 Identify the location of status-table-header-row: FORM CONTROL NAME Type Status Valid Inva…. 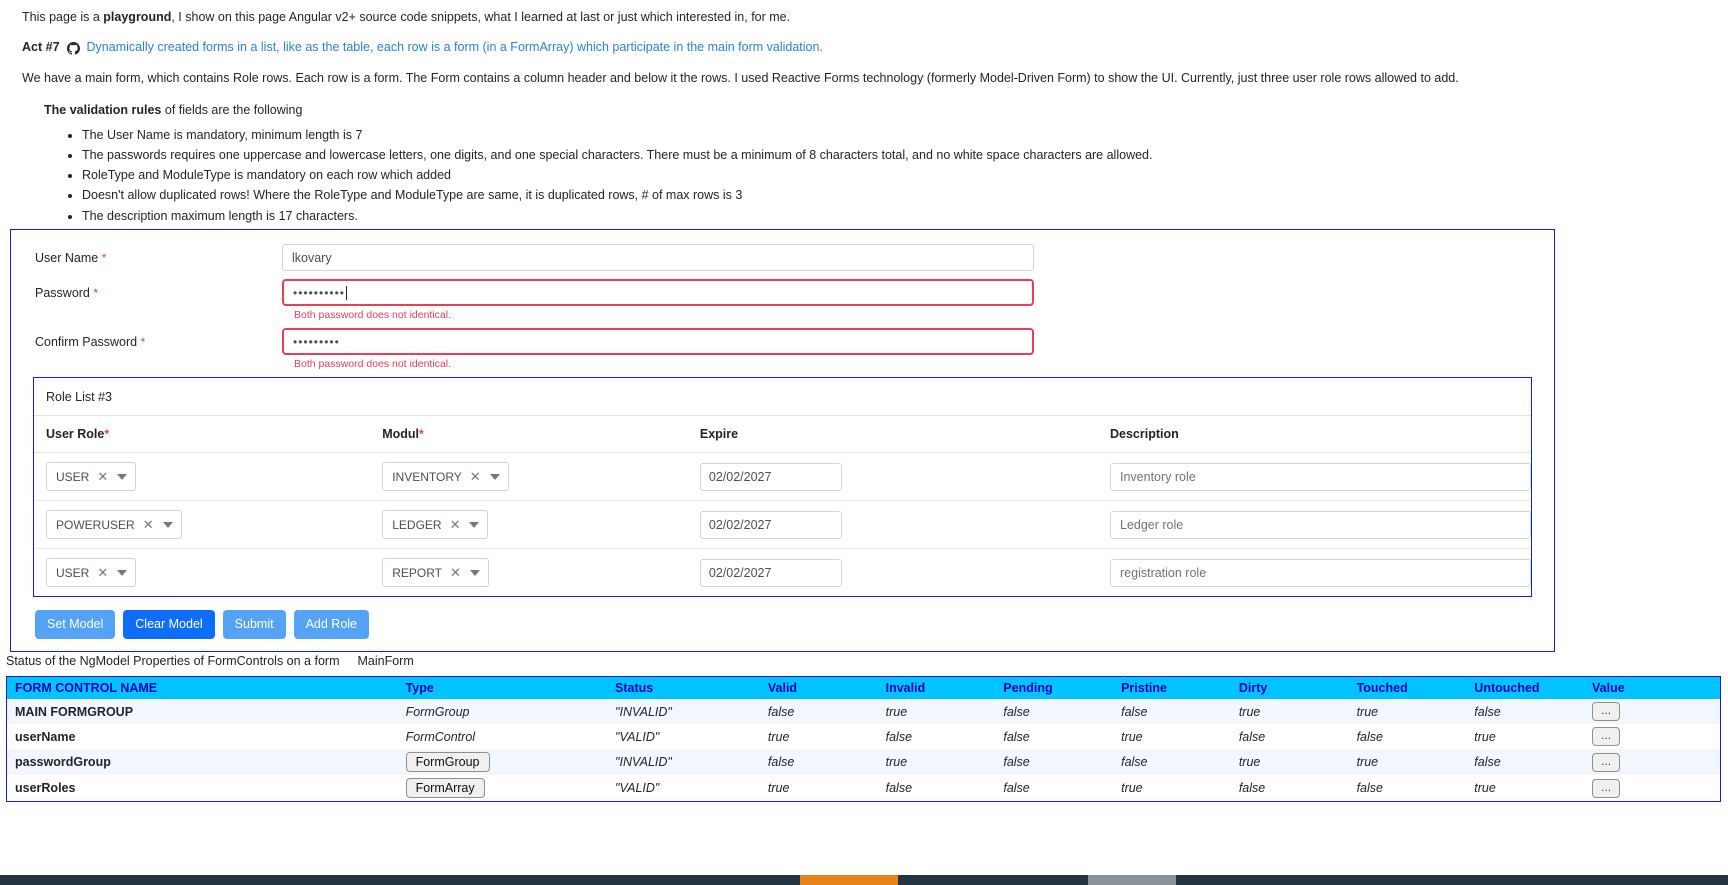
(863, 688).